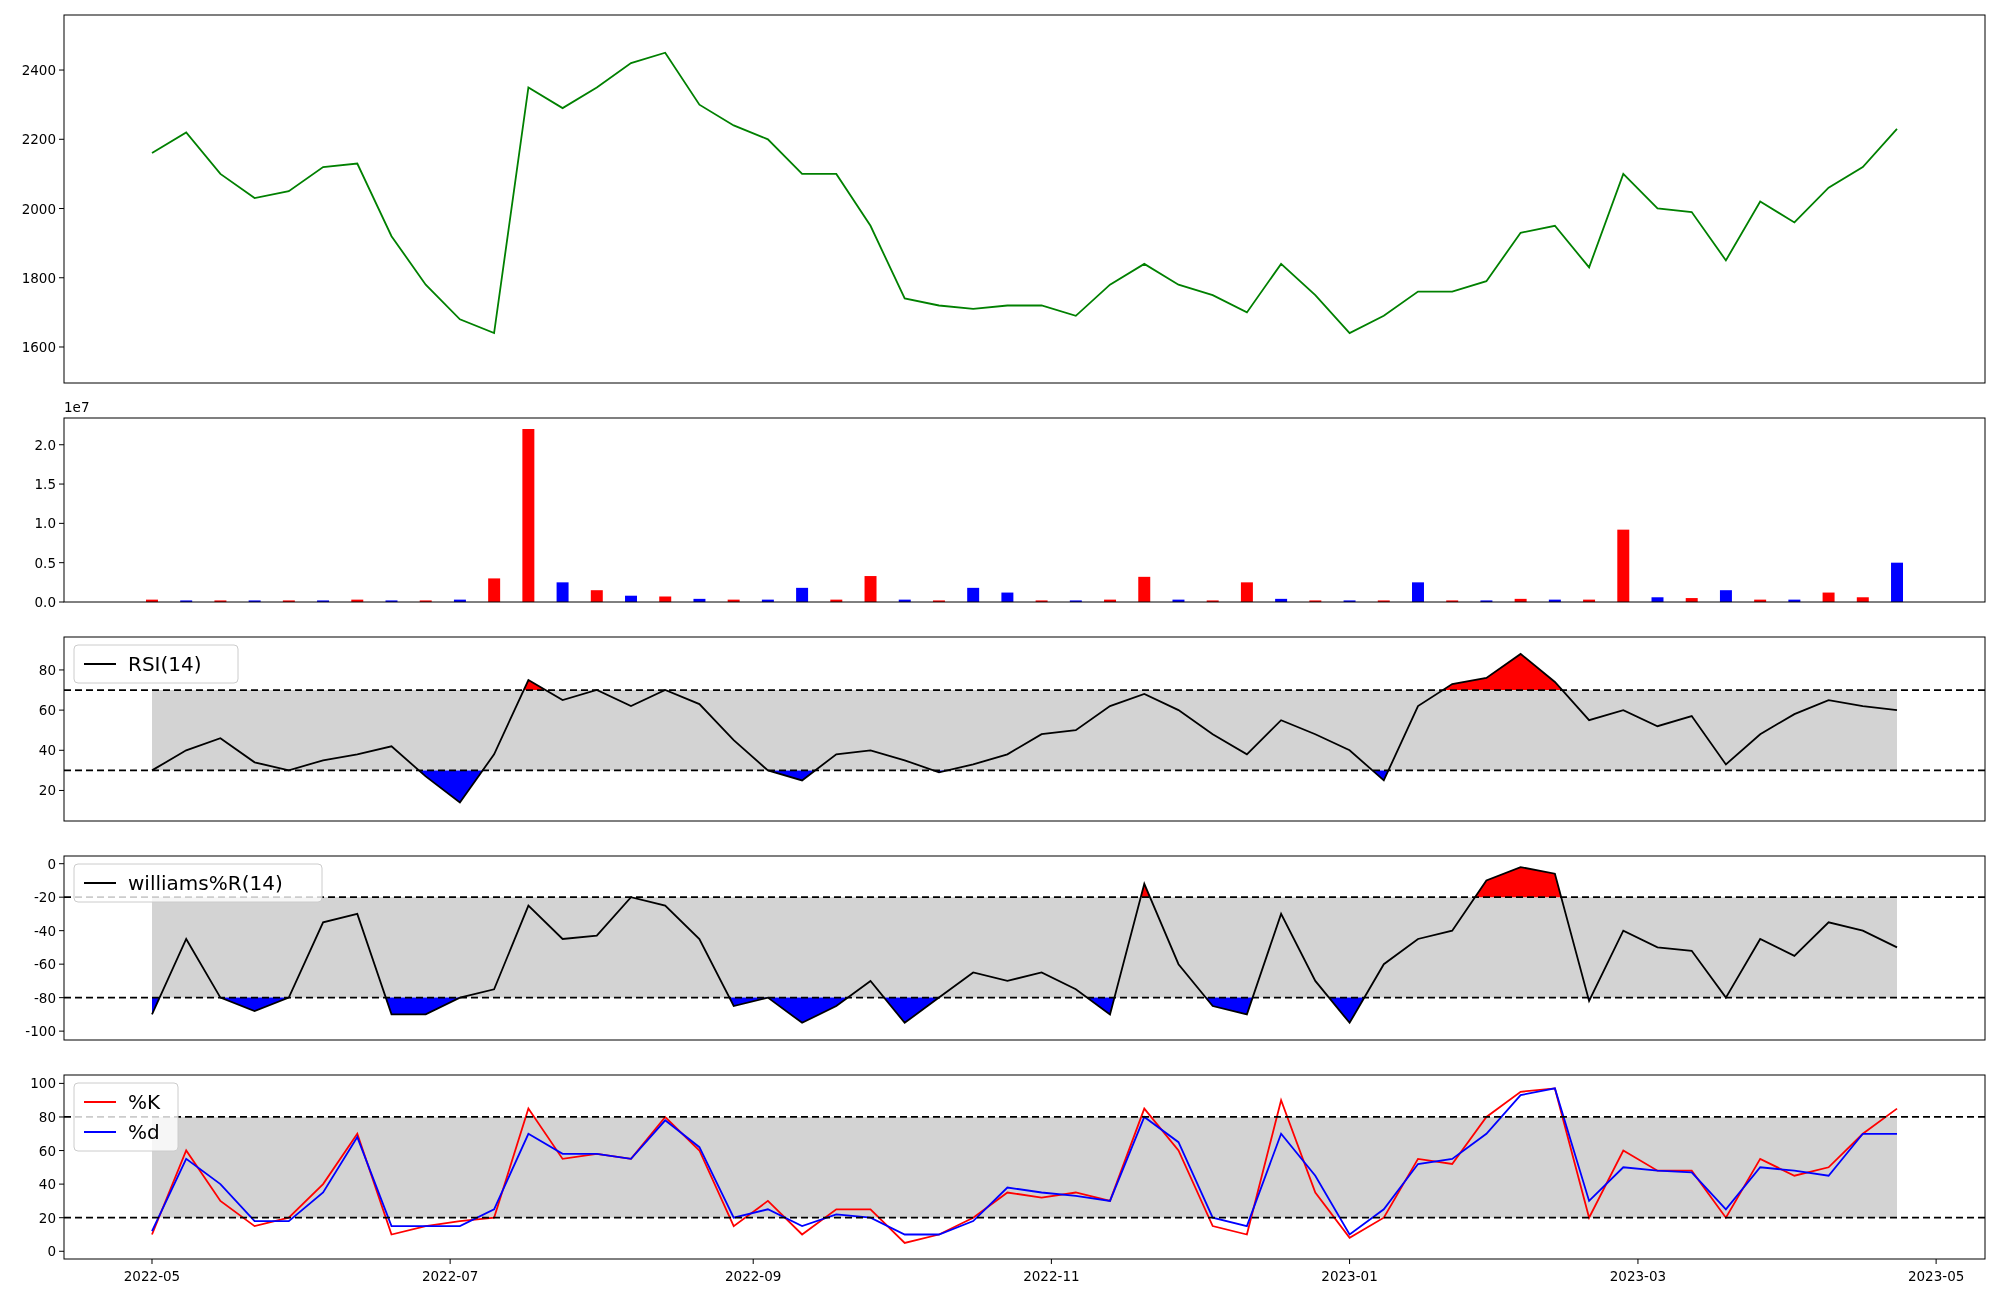  Describe the element at coordinates (45, 484) in the screenshot. I see `y-tick-label: 1.5` at that location.